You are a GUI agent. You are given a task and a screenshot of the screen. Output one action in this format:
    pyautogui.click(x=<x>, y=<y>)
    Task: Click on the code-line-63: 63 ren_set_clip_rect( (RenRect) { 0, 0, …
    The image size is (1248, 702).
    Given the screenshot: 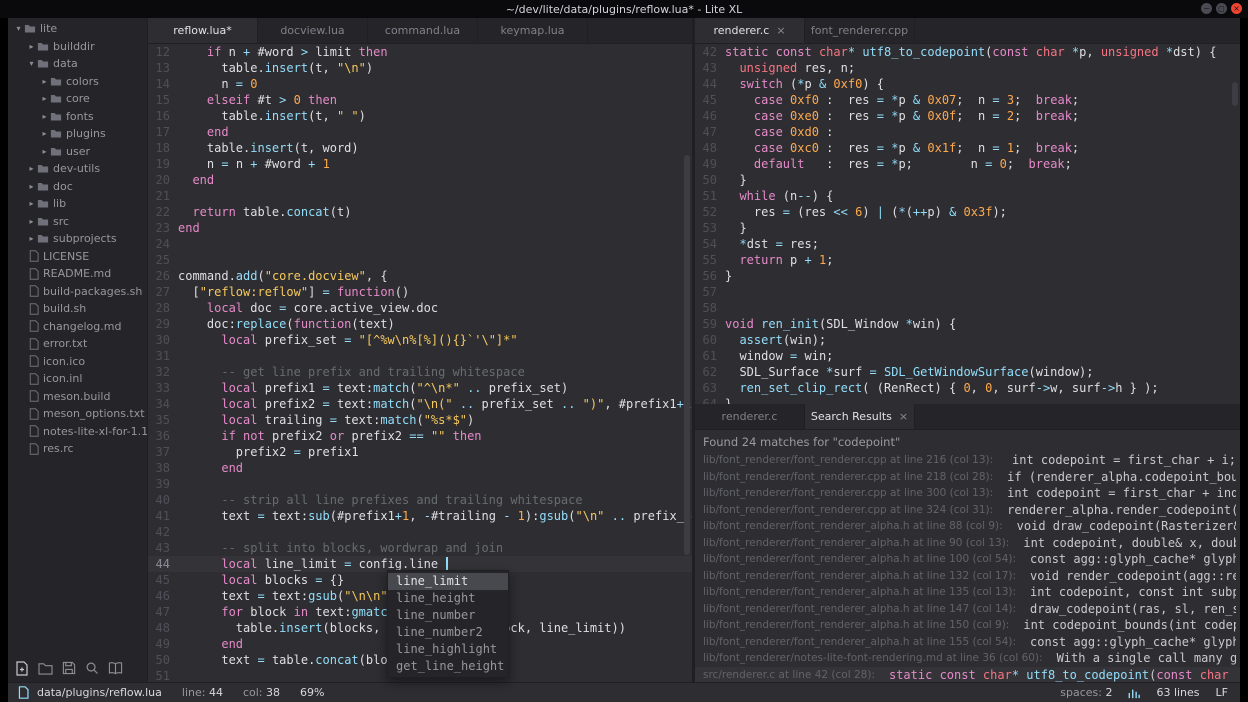 What is the action you would take?
    pyautogui.click(x=967, y=388)
    